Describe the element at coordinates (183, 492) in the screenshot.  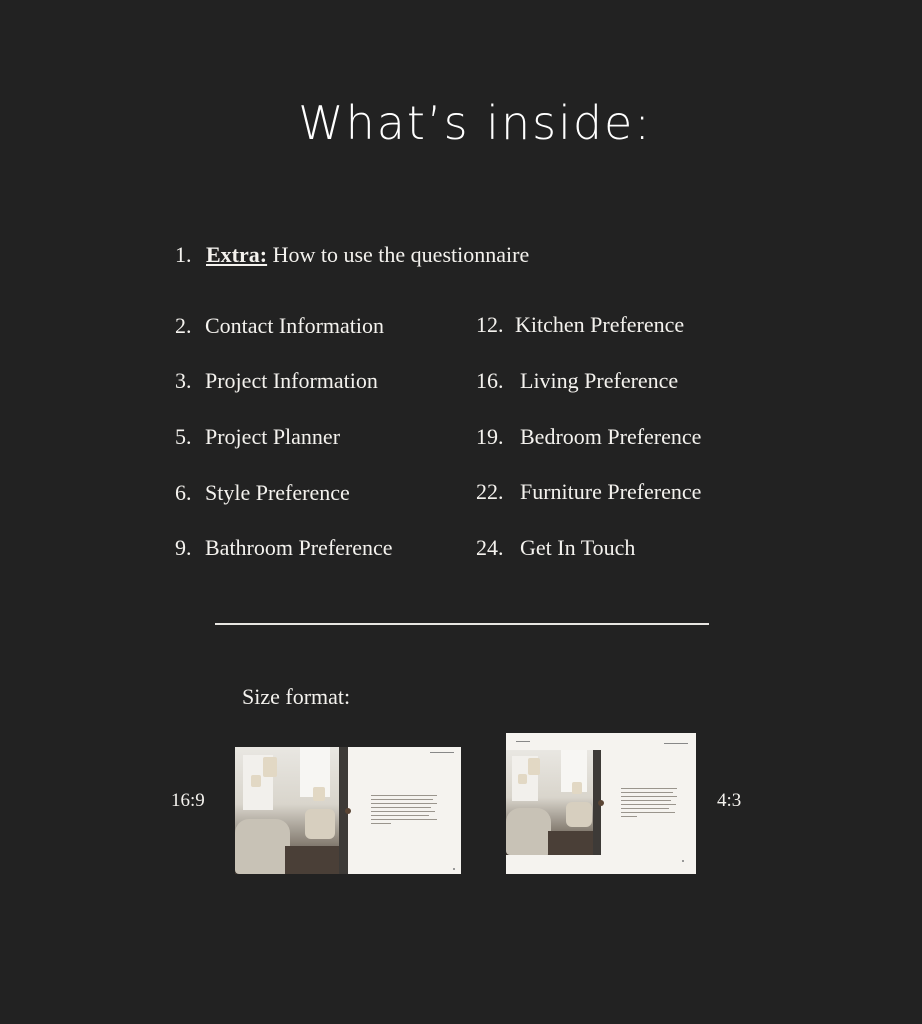
I see `list-item-number: 6.` at that location.